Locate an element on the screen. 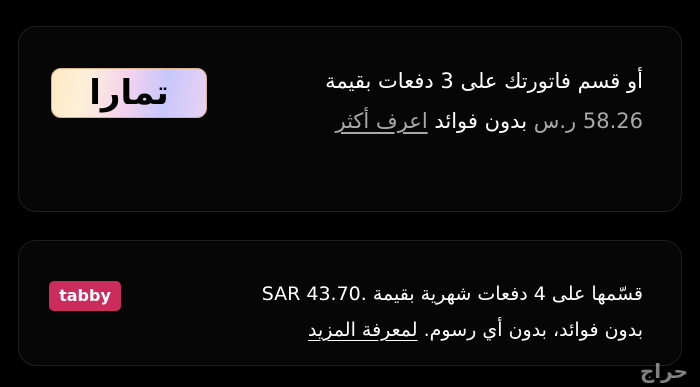  tabby-learn-more-link: لمعرفة المزيد is located at coordinates (363, 330).